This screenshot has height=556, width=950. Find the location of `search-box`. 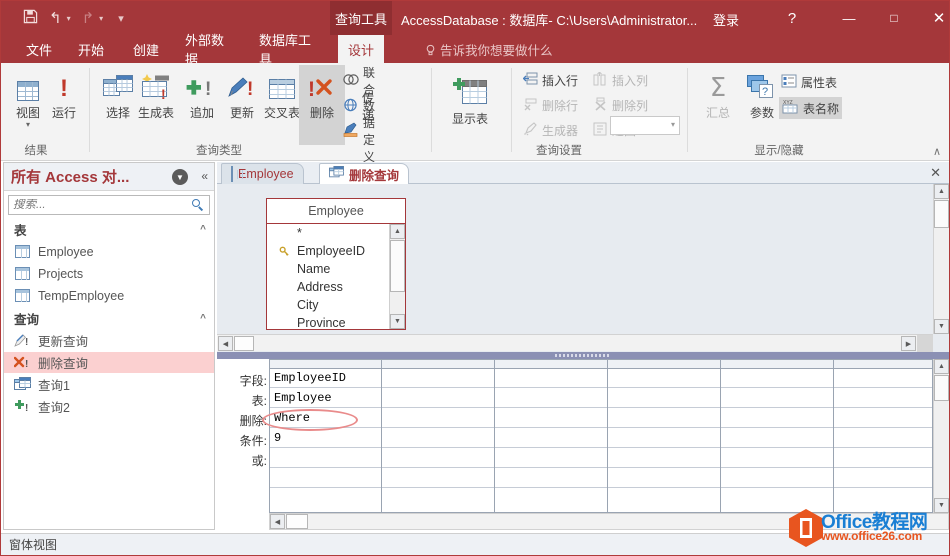

search-box is located at coordinates (109, 205).